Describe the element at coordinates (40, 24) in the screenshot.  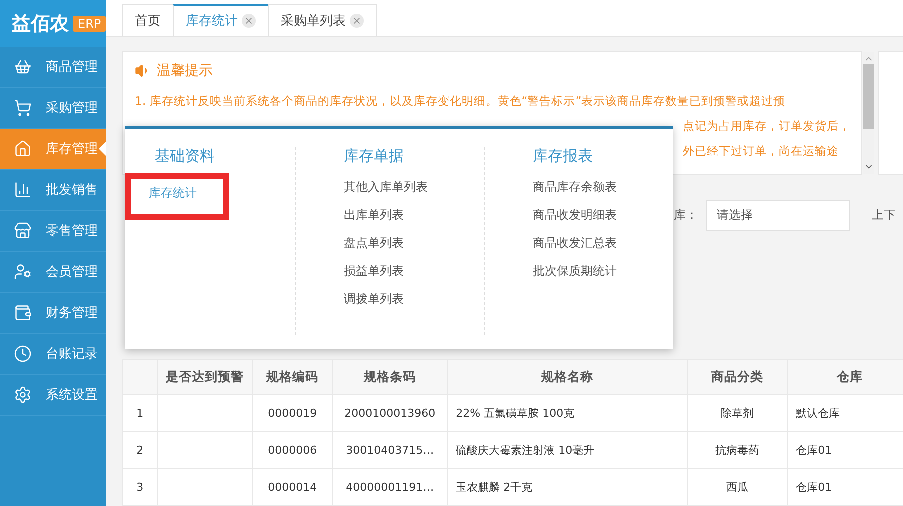
I see `logo-name: 益佰农` at that location.